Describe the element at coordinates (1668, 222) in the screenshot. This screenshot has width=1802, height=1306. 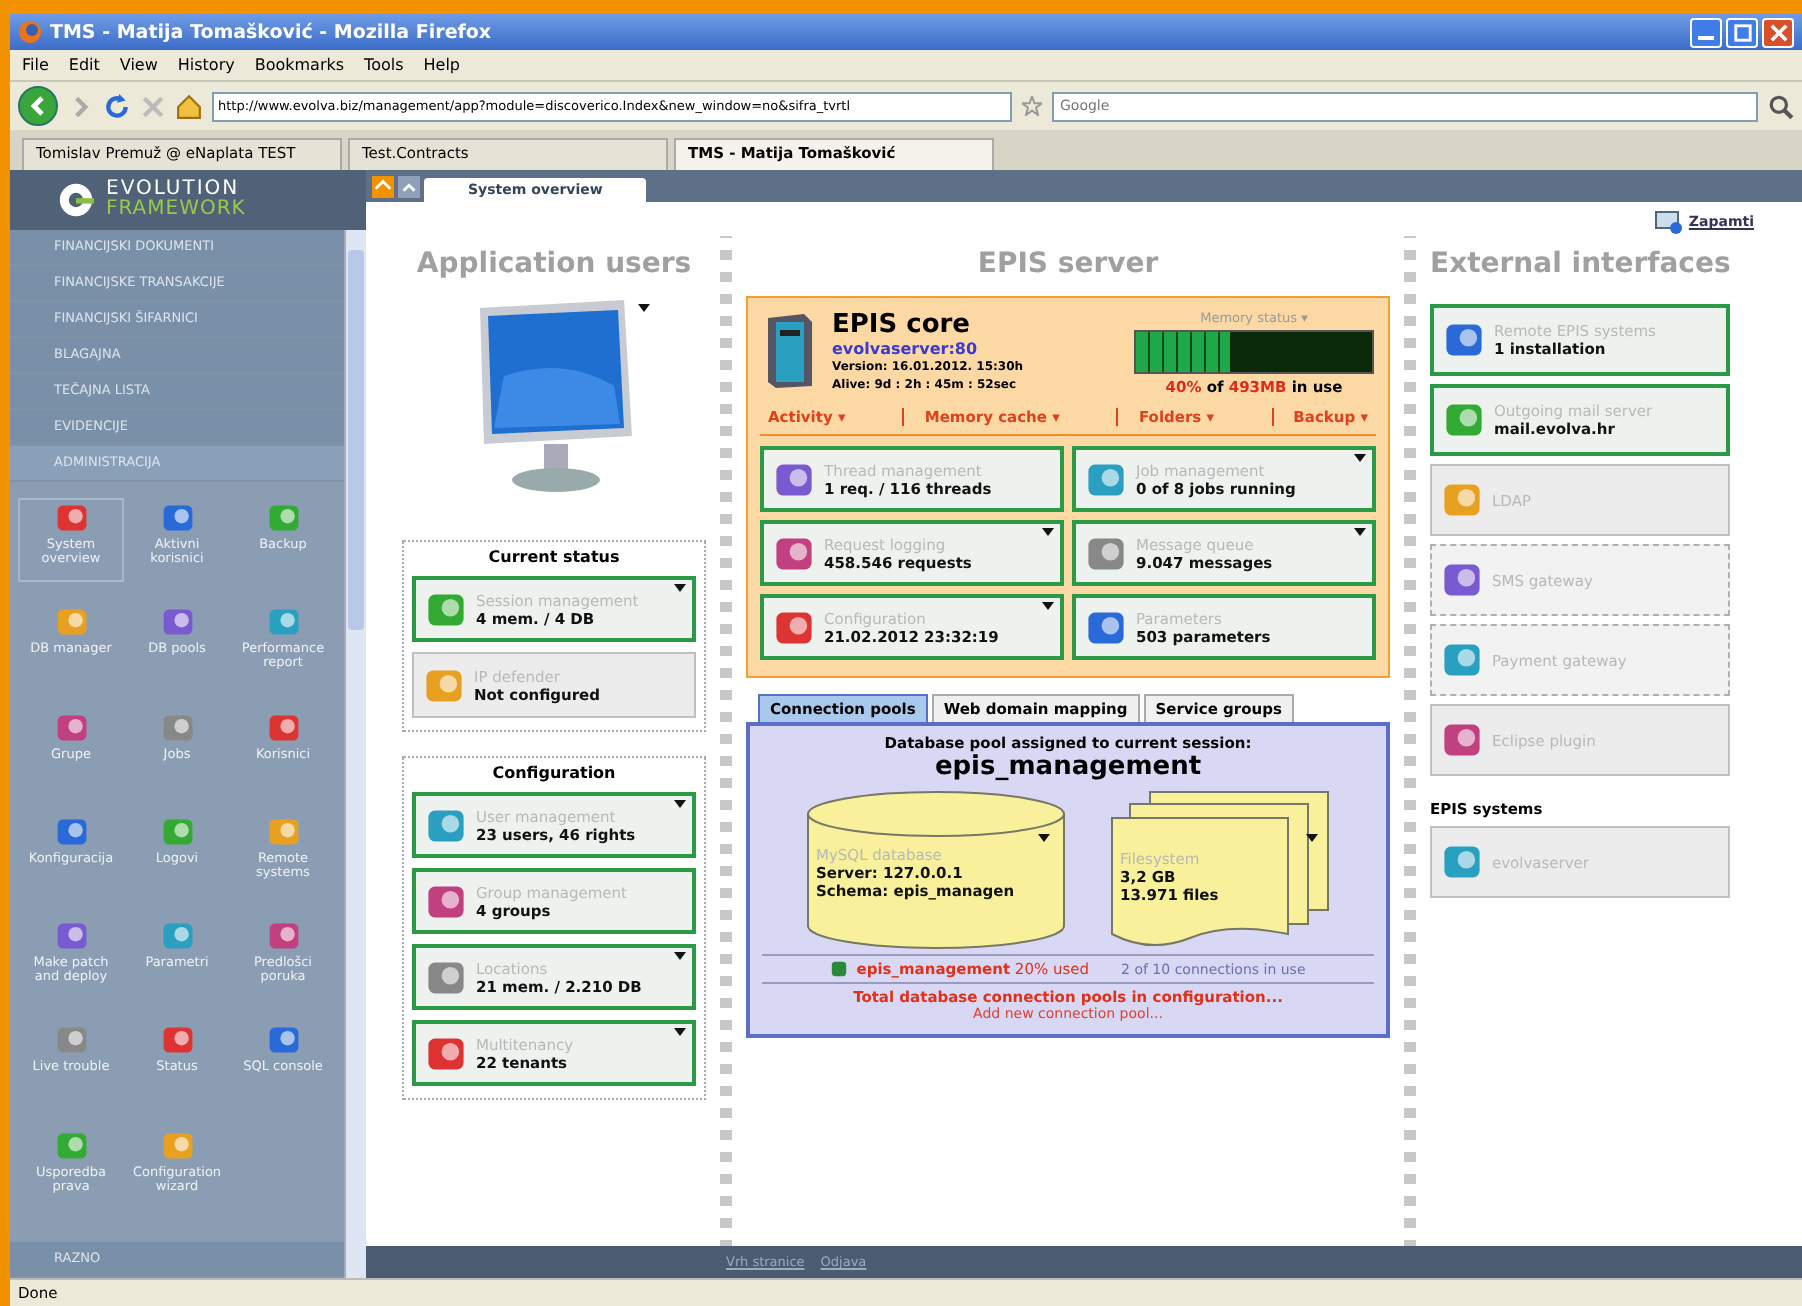
I see `monitor-icon` at that location.